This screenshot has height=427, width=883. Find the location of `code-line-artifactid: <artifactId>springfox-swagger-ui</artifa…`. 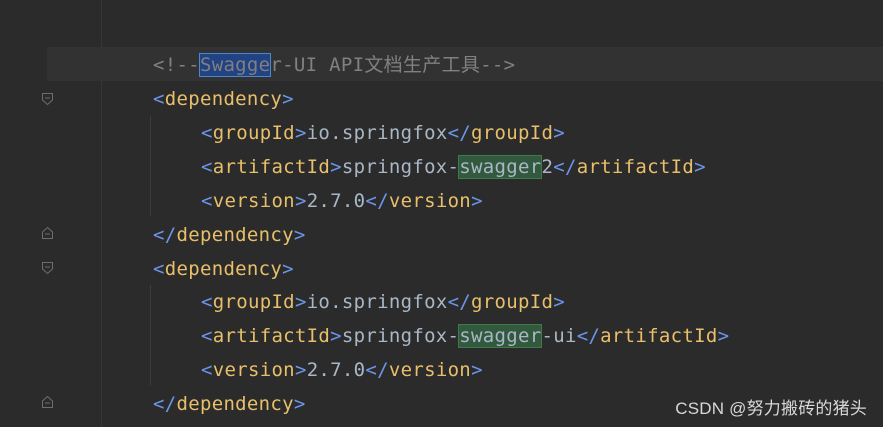

code-line-artifactid: <artifactId>springfox-swagger-ui</artifa… is located at coordinates (465, 336).